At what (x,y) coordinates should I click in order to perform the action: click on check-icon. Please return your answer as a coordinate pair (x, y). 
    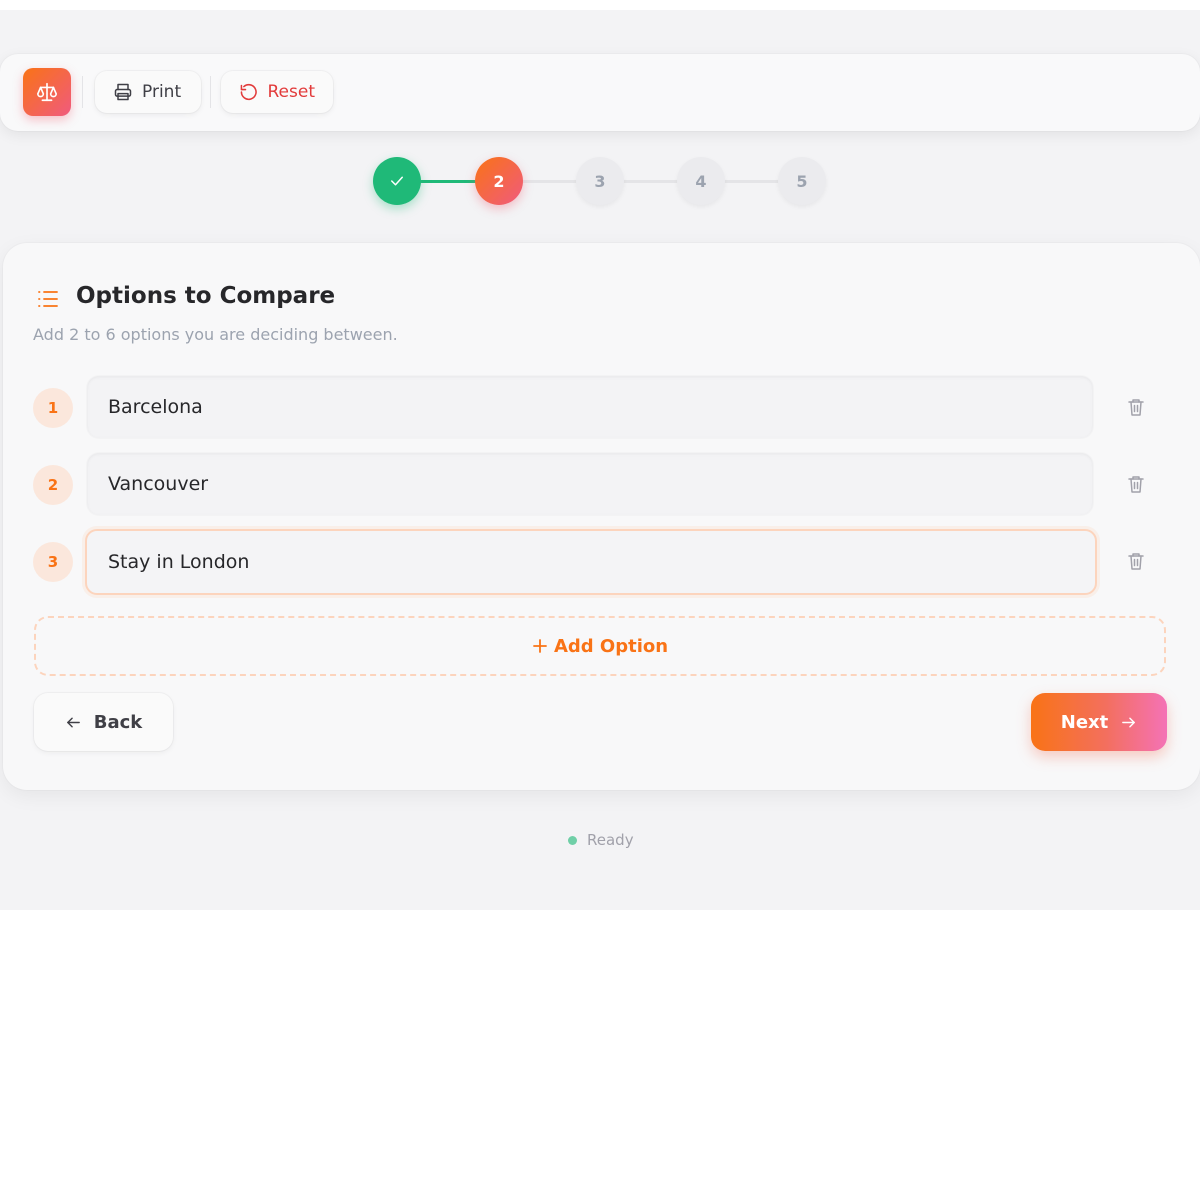
    Looking at the image, I should click on (397, 181).